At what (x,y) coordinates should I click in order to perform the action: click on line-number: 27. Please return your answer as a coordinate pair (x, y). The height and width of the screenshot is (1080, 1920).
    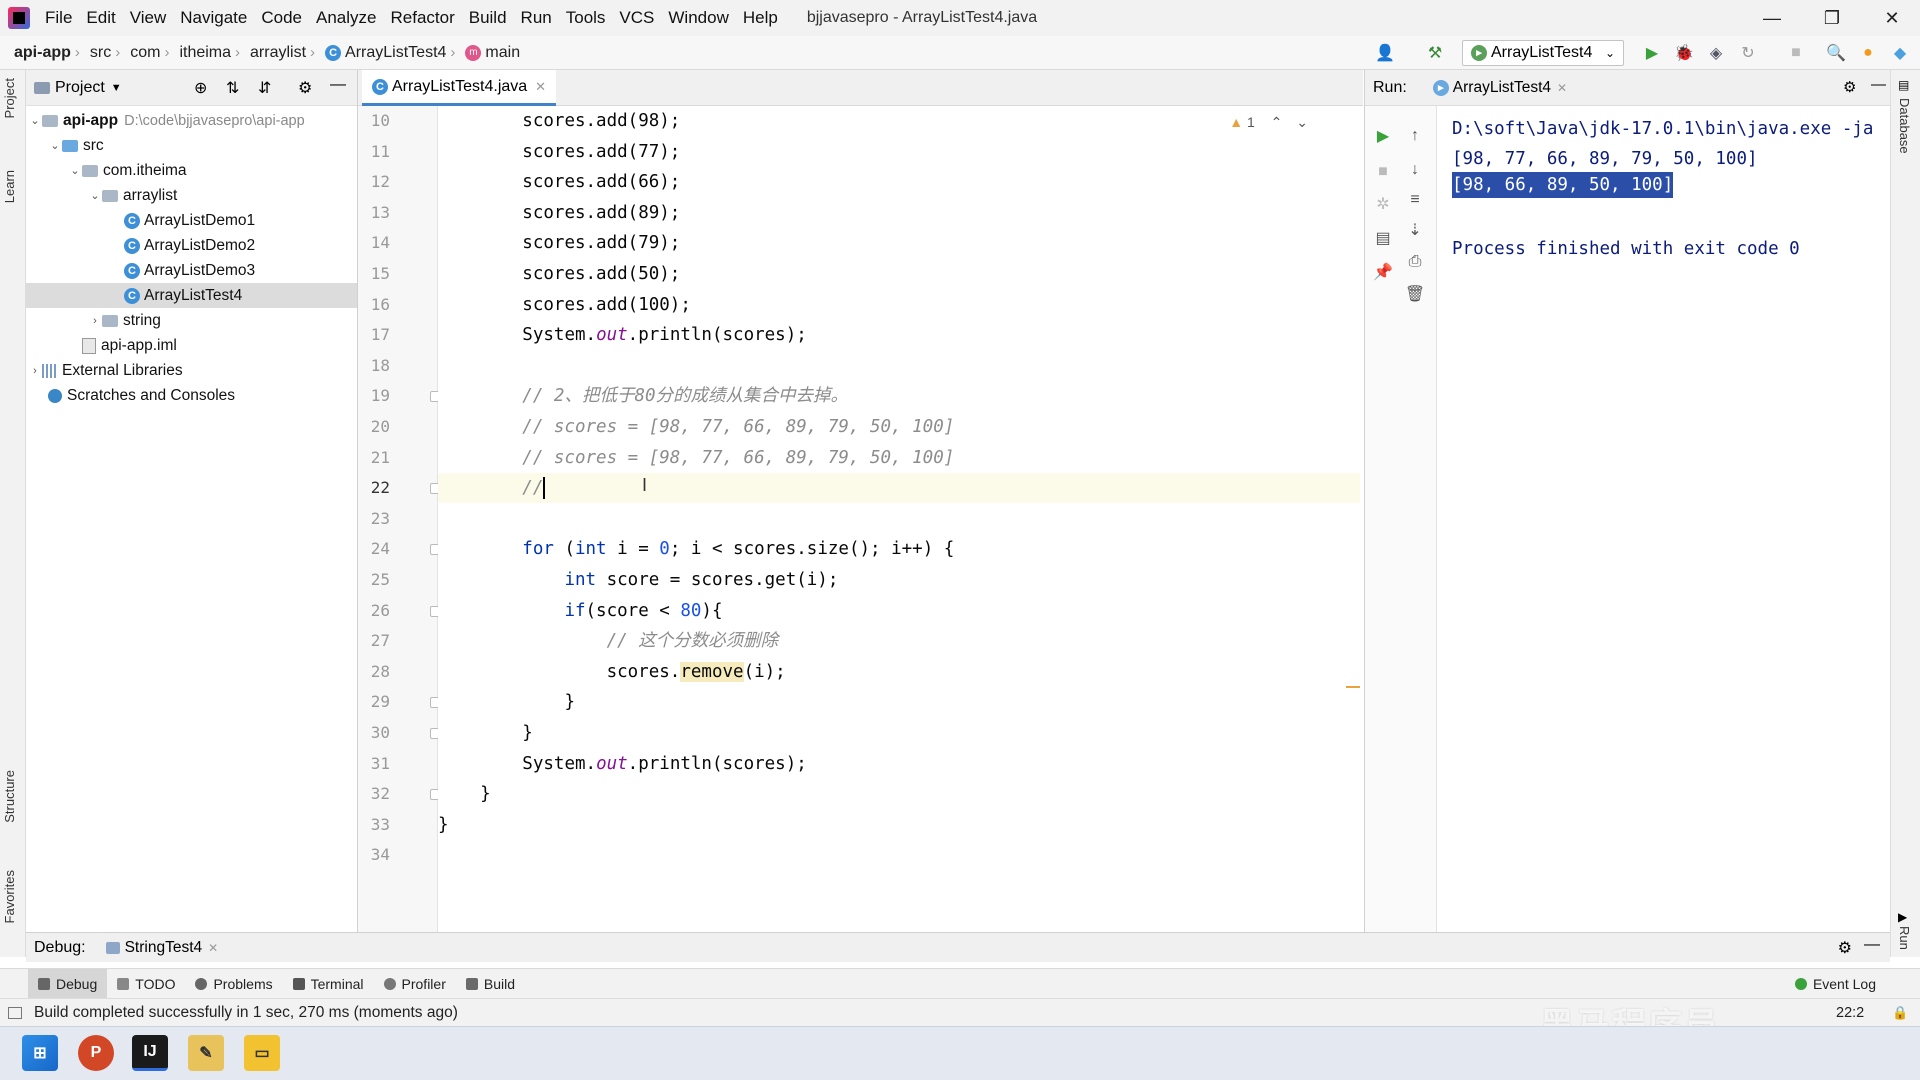
    Looking at the image, I should click on (376, 640).